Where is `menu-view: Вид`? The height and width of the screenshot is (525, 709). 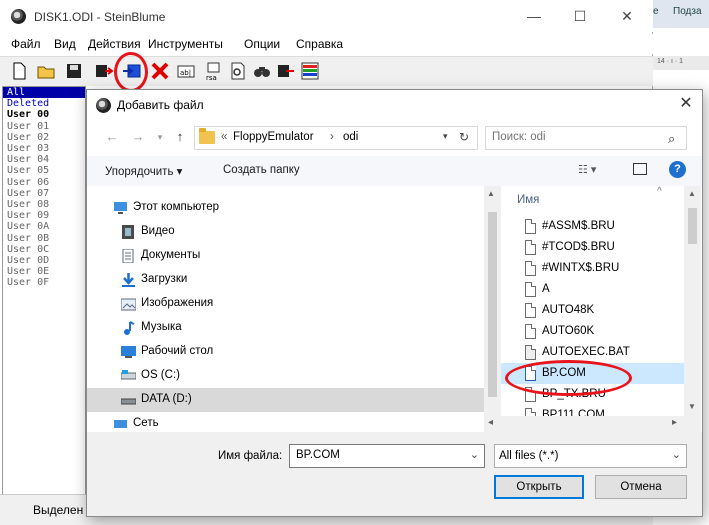
menu-view: Вид is located at coordinates (65, 44).